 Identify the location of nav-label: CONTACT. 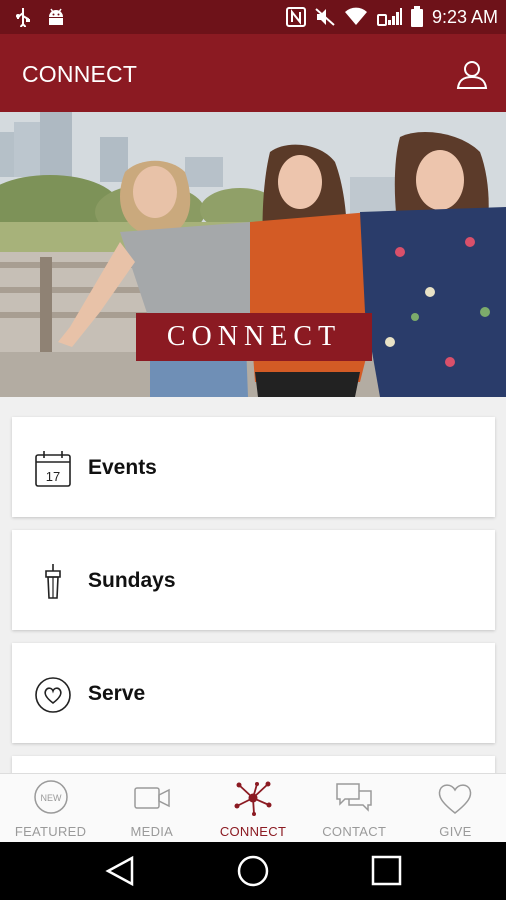
(354, 831).